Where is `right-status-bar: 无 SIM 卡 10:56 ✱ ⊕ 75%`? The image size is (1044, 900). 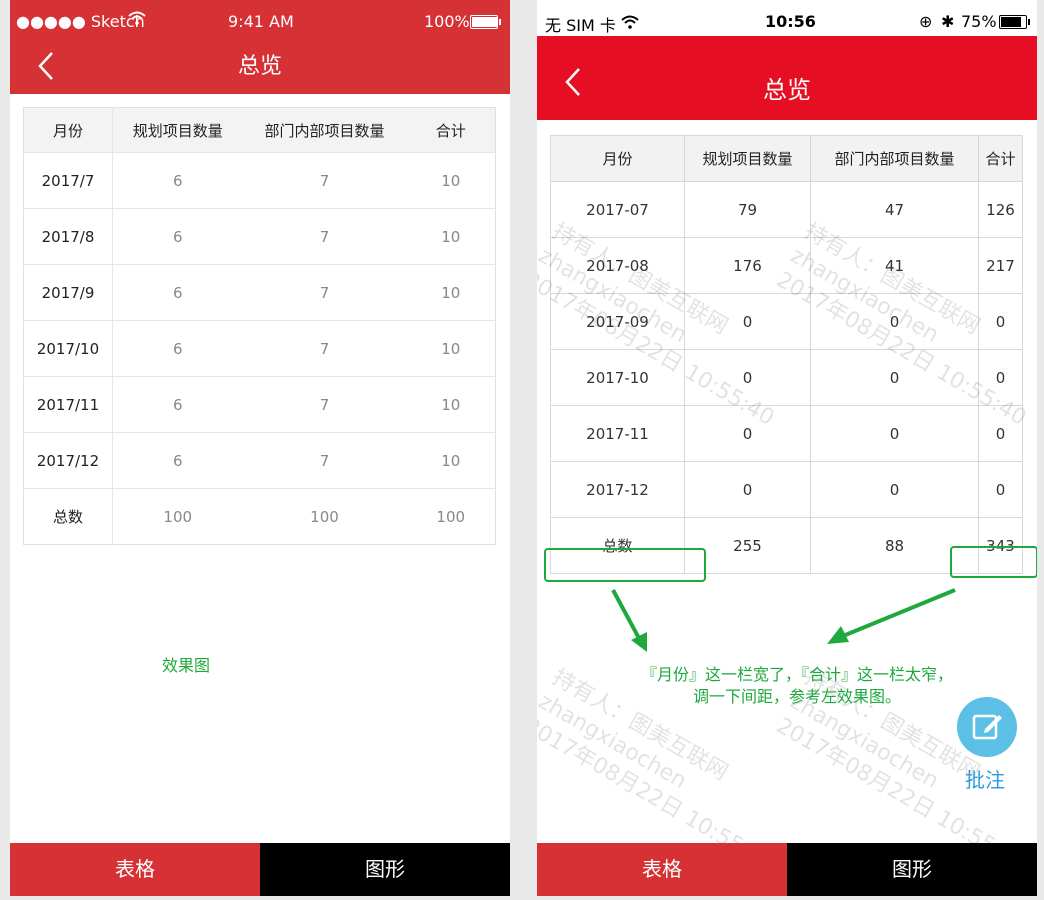 right-status-bar: 无 SIM 卡 10:56 ✱ ⊕ 75% is located at coordinates (787, 18).